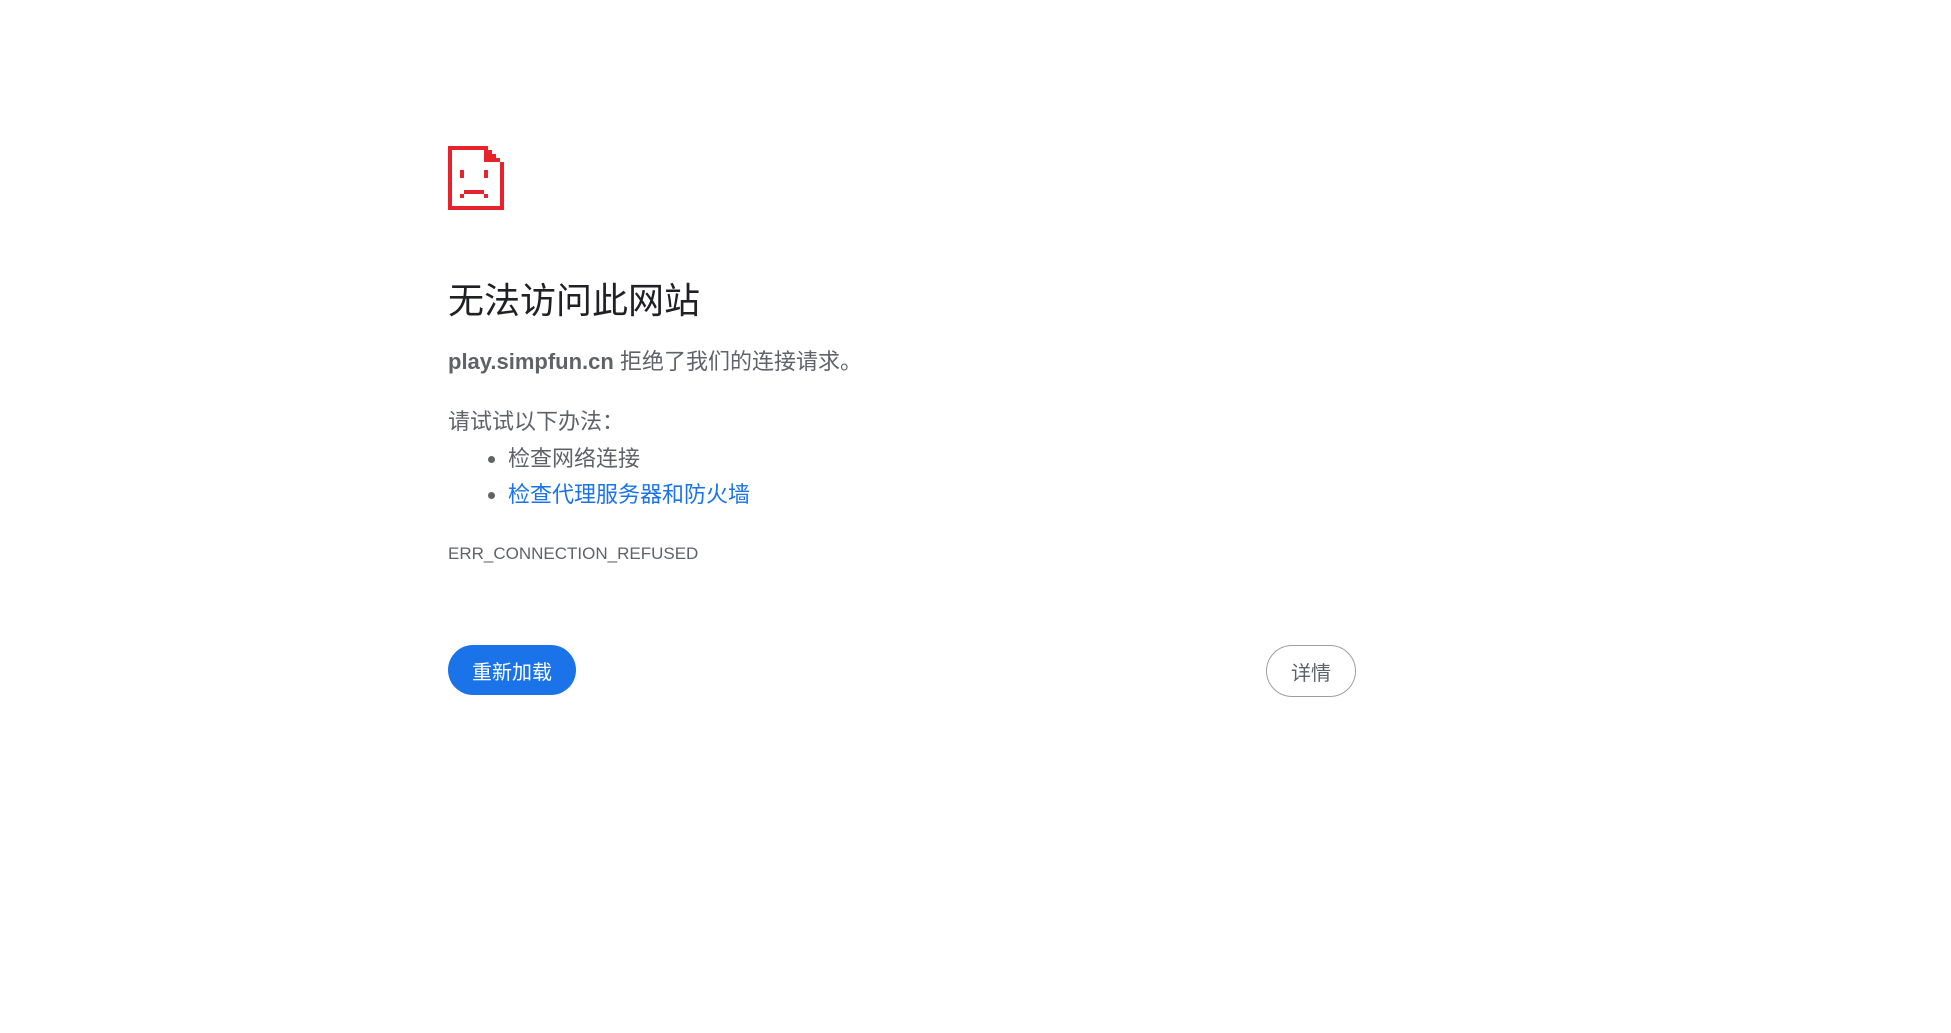 The width and height of the screenshot is (1951, 1033). I want to click on error-host: play.simpfun.cn, so click(531, 361).